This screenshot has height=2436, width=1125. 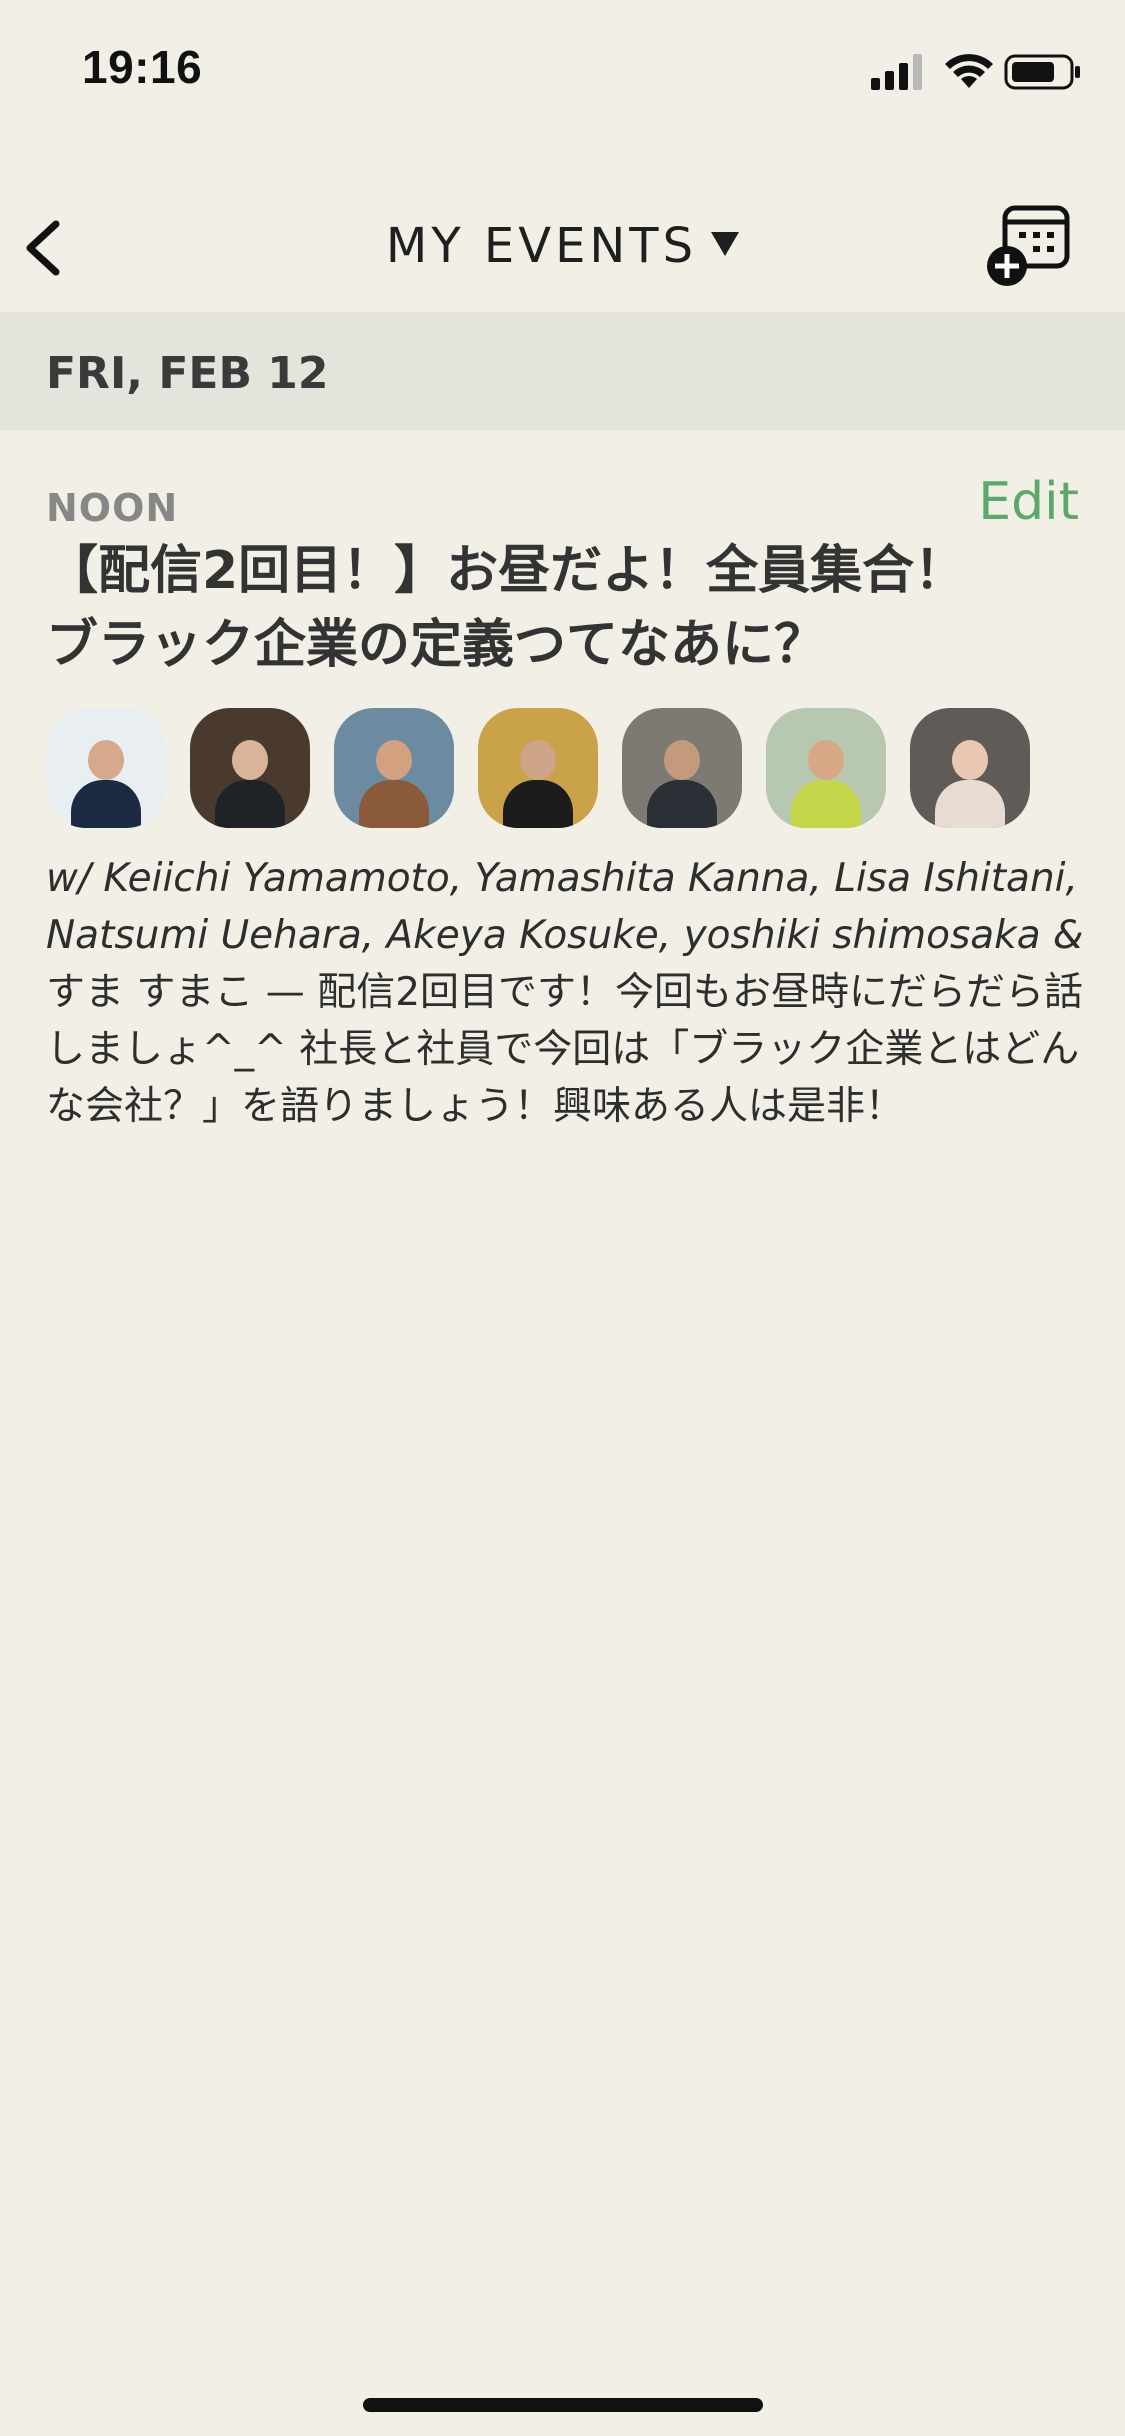 I want to click on edit-button: Edit, so click(x=1028, y=502).